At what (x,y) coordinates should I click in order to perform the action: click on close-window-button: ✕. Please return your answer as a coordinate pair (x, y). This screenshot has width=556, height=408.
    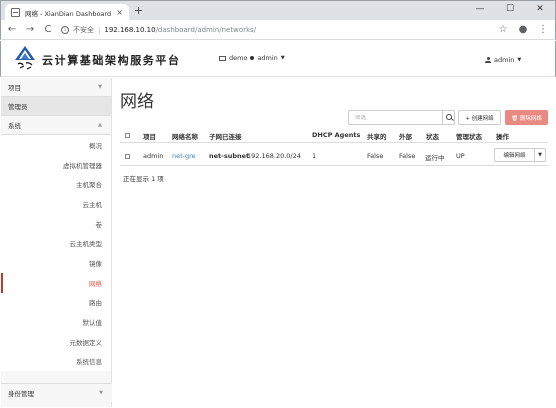
    Looking at the image, I should click on (540, 10).